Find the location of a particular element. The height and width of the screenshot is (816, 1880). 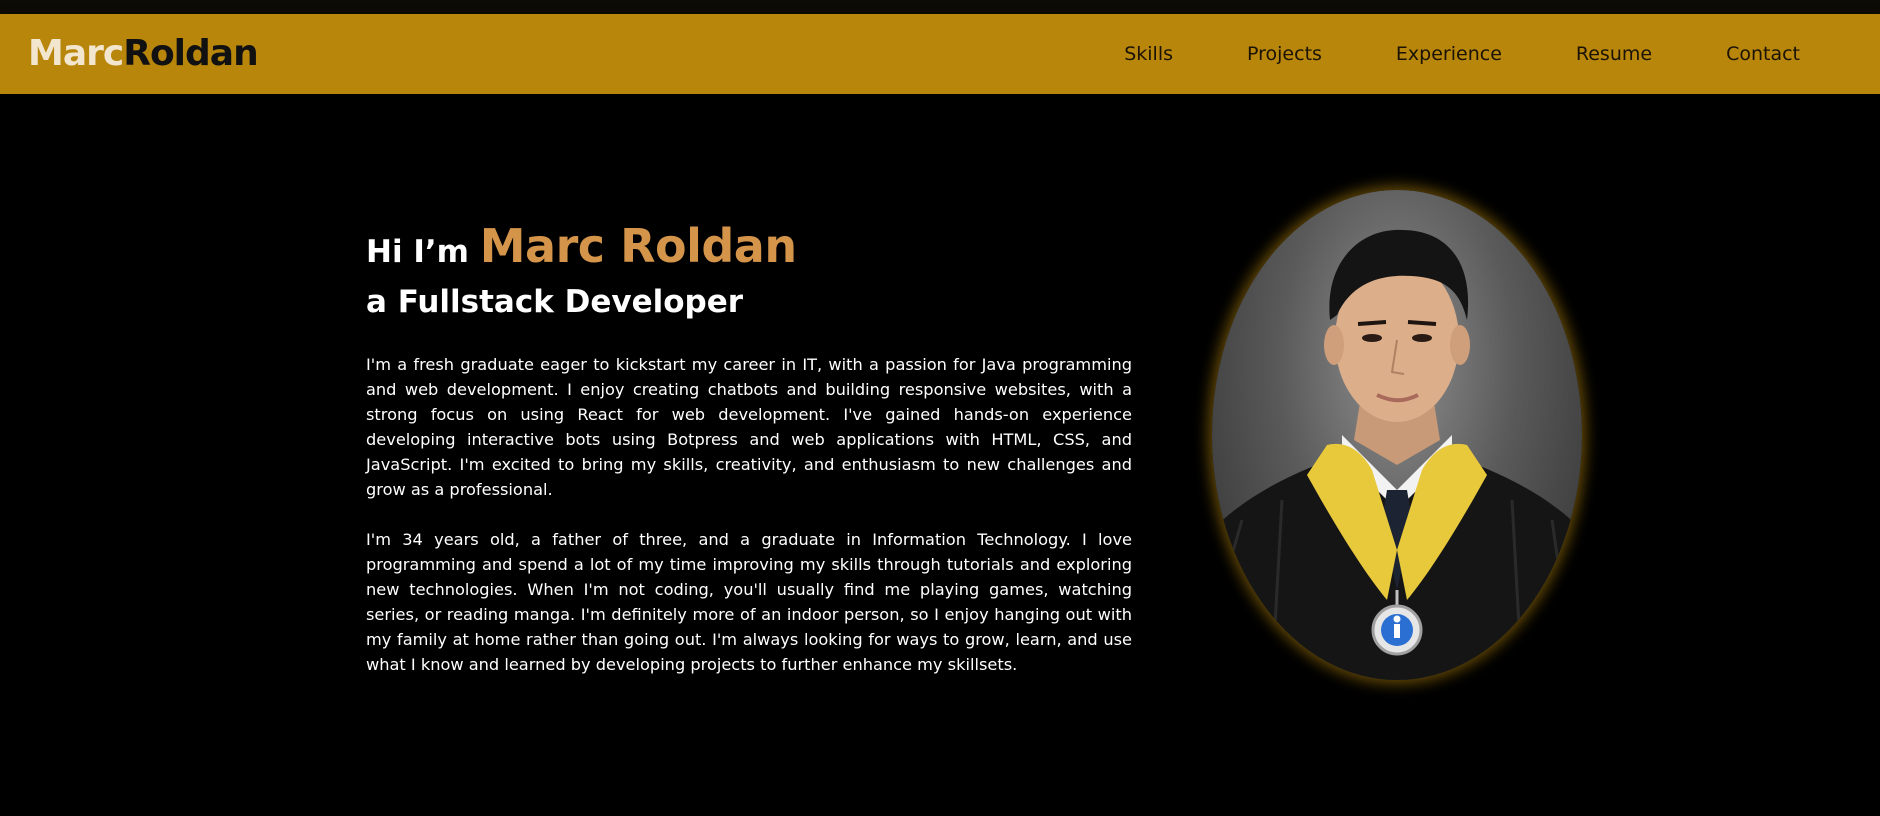

hero-role: a Fullstack Developer is located at coordinates (555, 302).